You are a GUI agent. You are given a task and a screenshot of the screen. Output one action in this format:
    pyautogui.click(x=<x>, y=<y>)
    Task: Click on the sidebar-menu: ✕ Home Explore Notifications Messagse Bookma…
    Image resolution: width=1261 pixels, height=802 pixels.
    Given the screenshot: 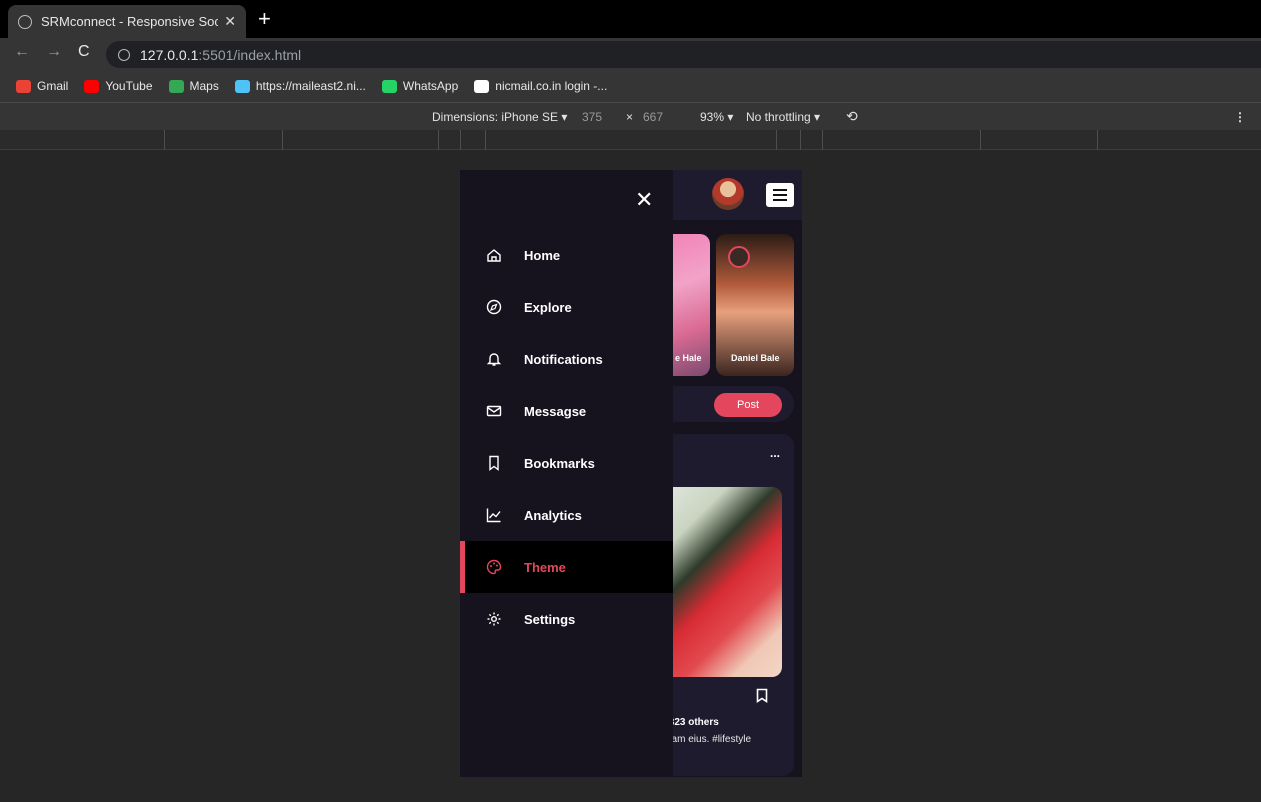 What is the action you would take?
    pyautogui.click(x=566, y=473)
    